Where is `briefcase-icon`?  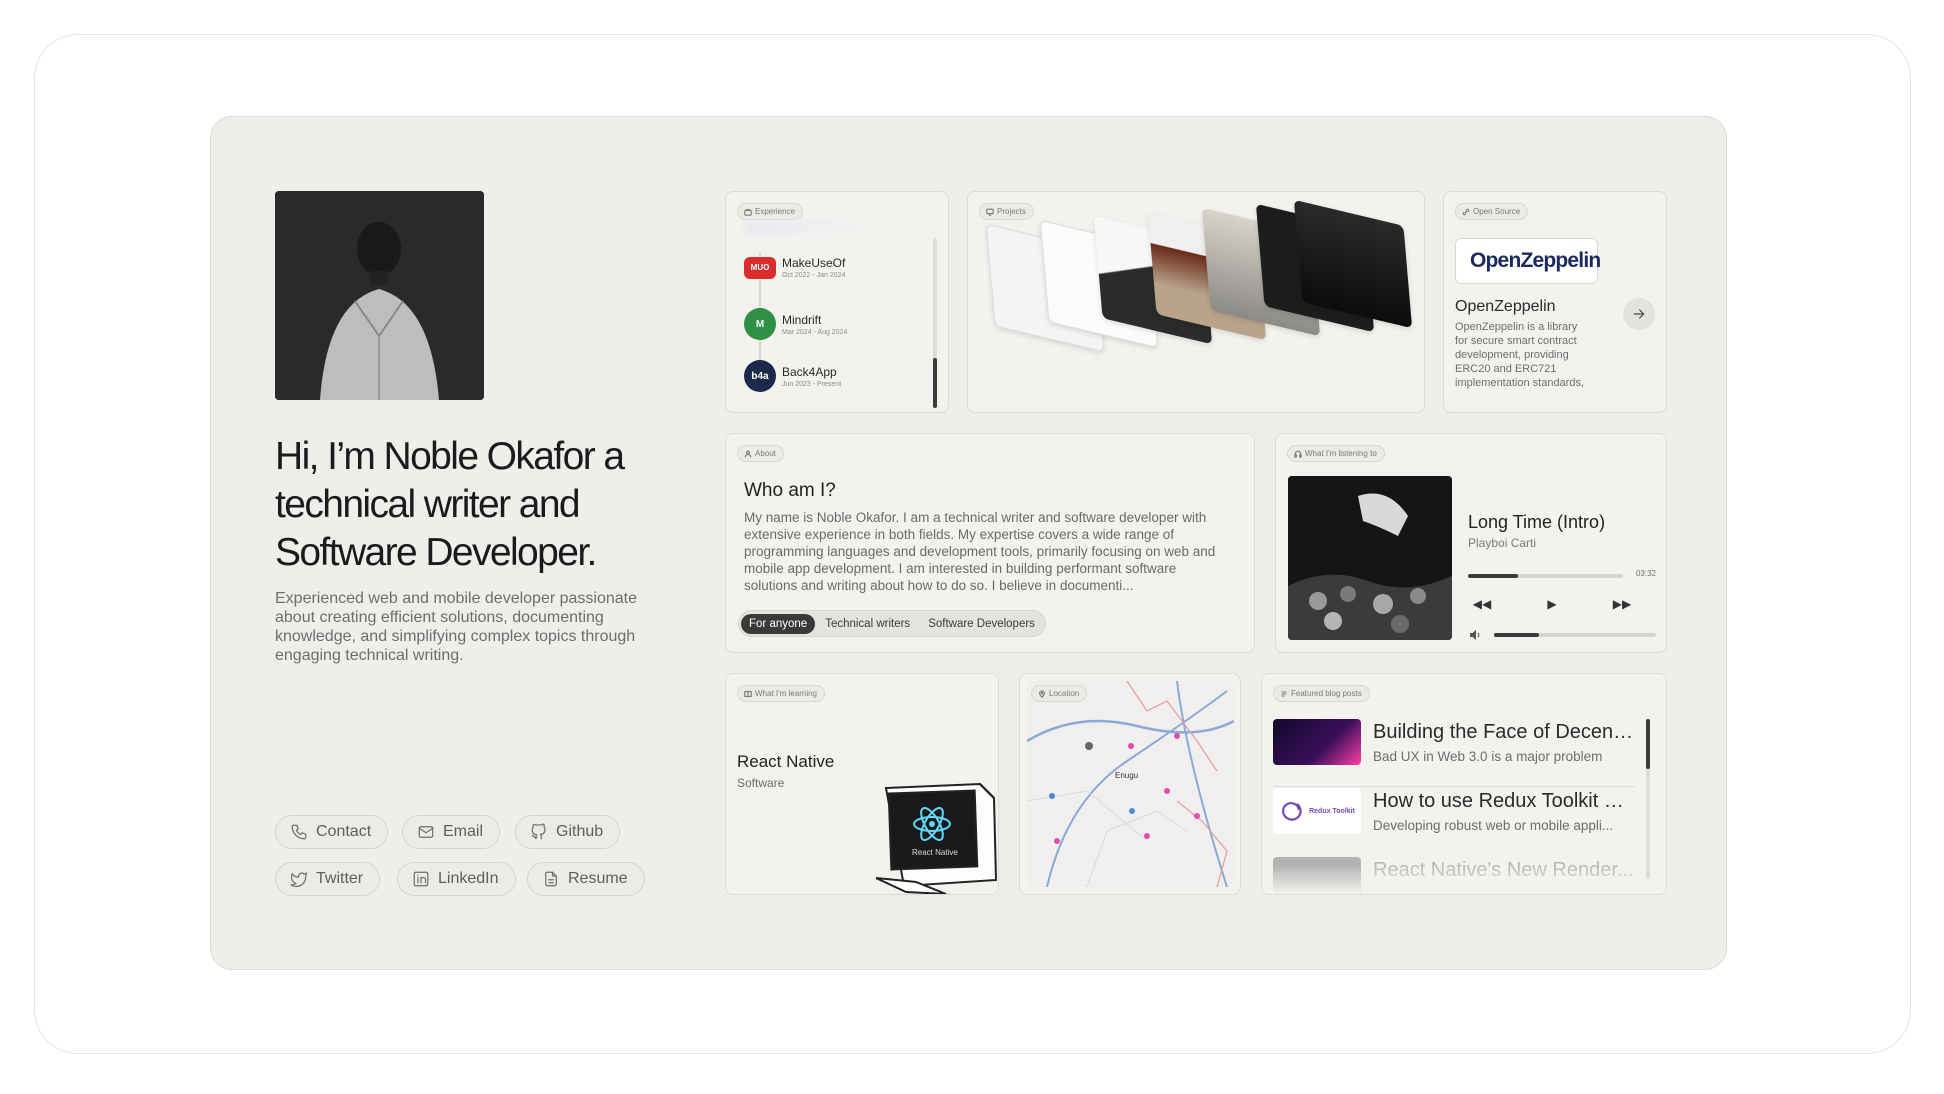
briefcase-icon is located at coordinates (748, 212).